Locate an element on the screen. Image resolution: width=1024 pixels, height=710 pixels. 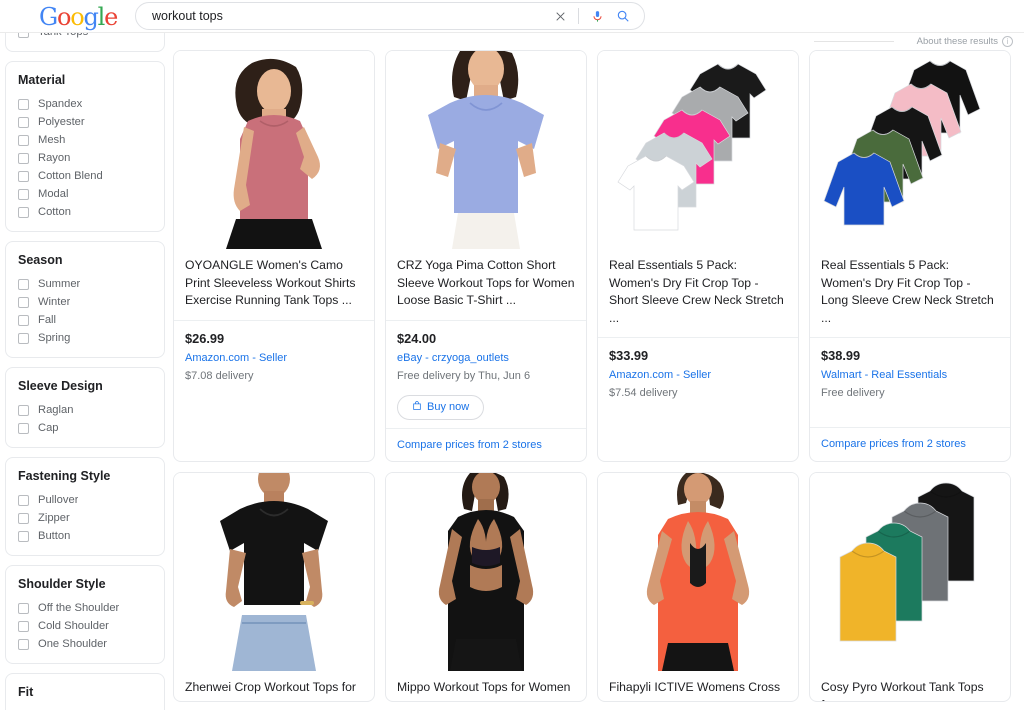
filter-option-raglan: Raglan is located at coordinates (85, 410).